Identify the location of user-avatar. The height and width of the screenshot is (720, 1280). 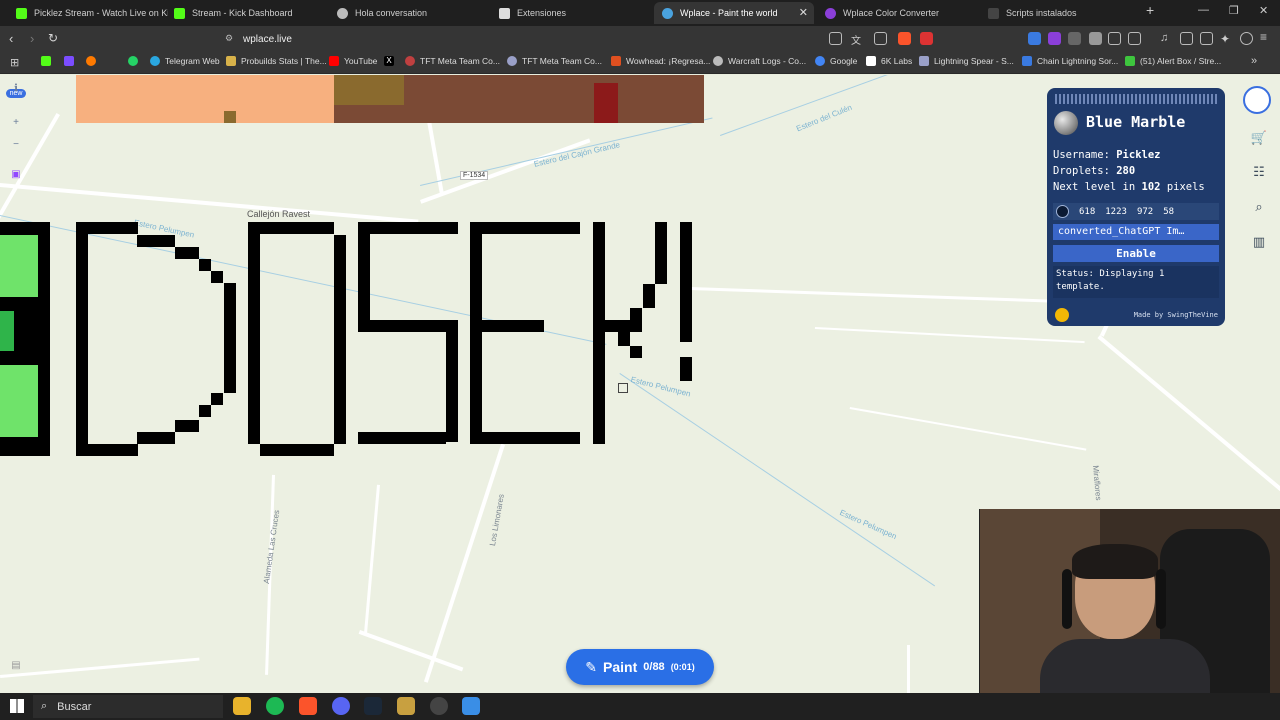
(1257, 100).